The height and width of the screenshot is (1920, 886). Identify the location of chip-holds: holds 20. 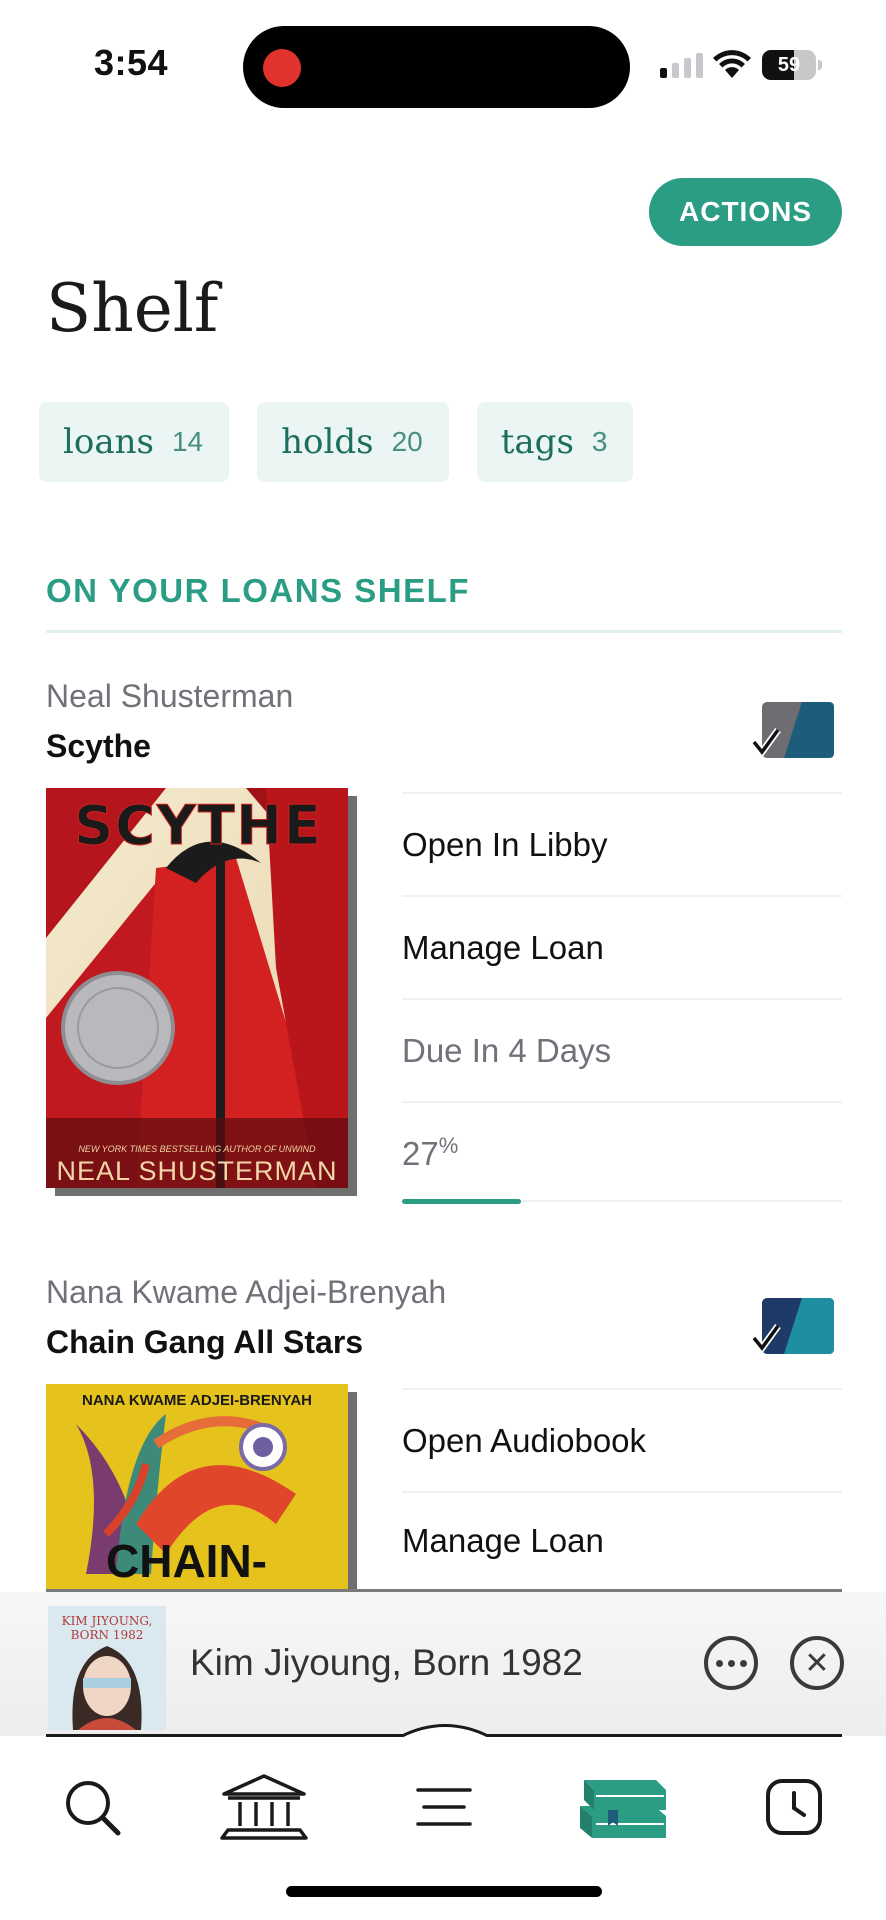
(353, 442).